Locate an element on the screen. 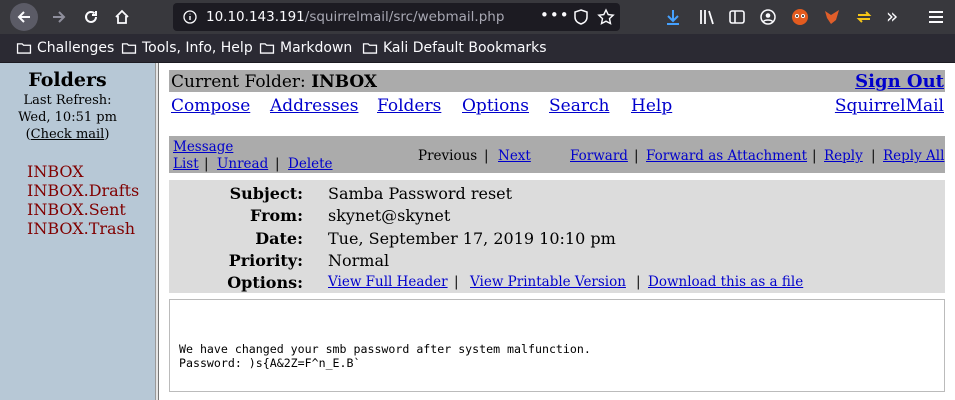 The height and width of the screenshot is (400, 955). bookmark-label: Tools, Info, Help is located at coordinates (197, 48).